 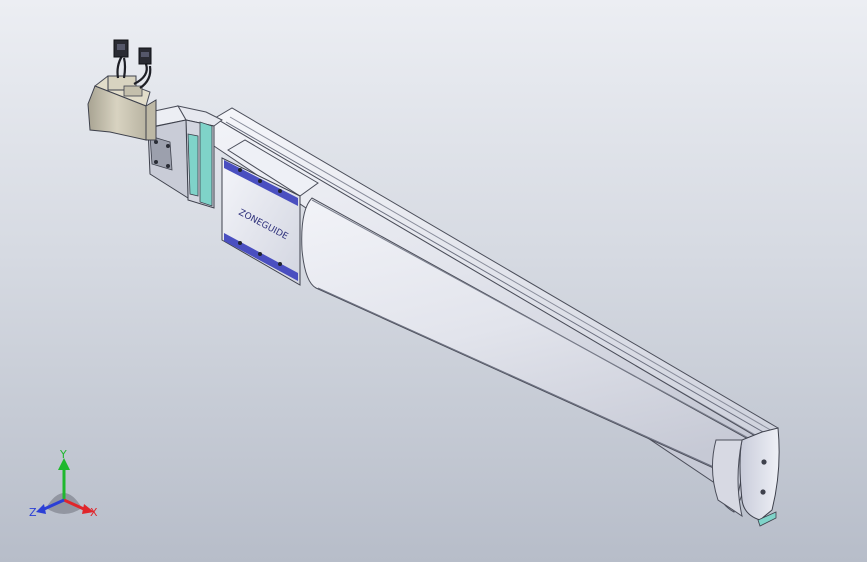 I want to click on z-axis-head-icon, so click(x=41, y=509).